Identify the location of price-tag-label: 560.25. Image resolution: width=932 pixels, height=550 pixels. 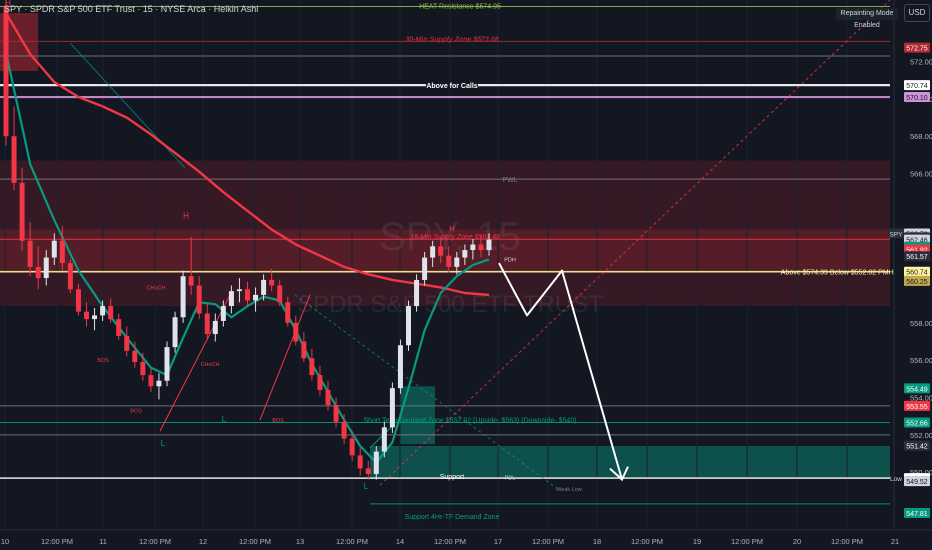
(917, 282).